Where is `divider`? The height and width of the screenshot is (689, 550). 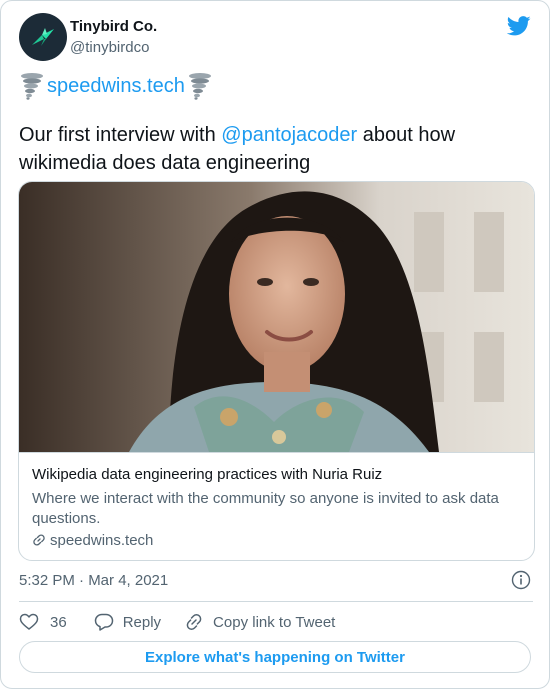 divider is located at coordinates (276, 601).